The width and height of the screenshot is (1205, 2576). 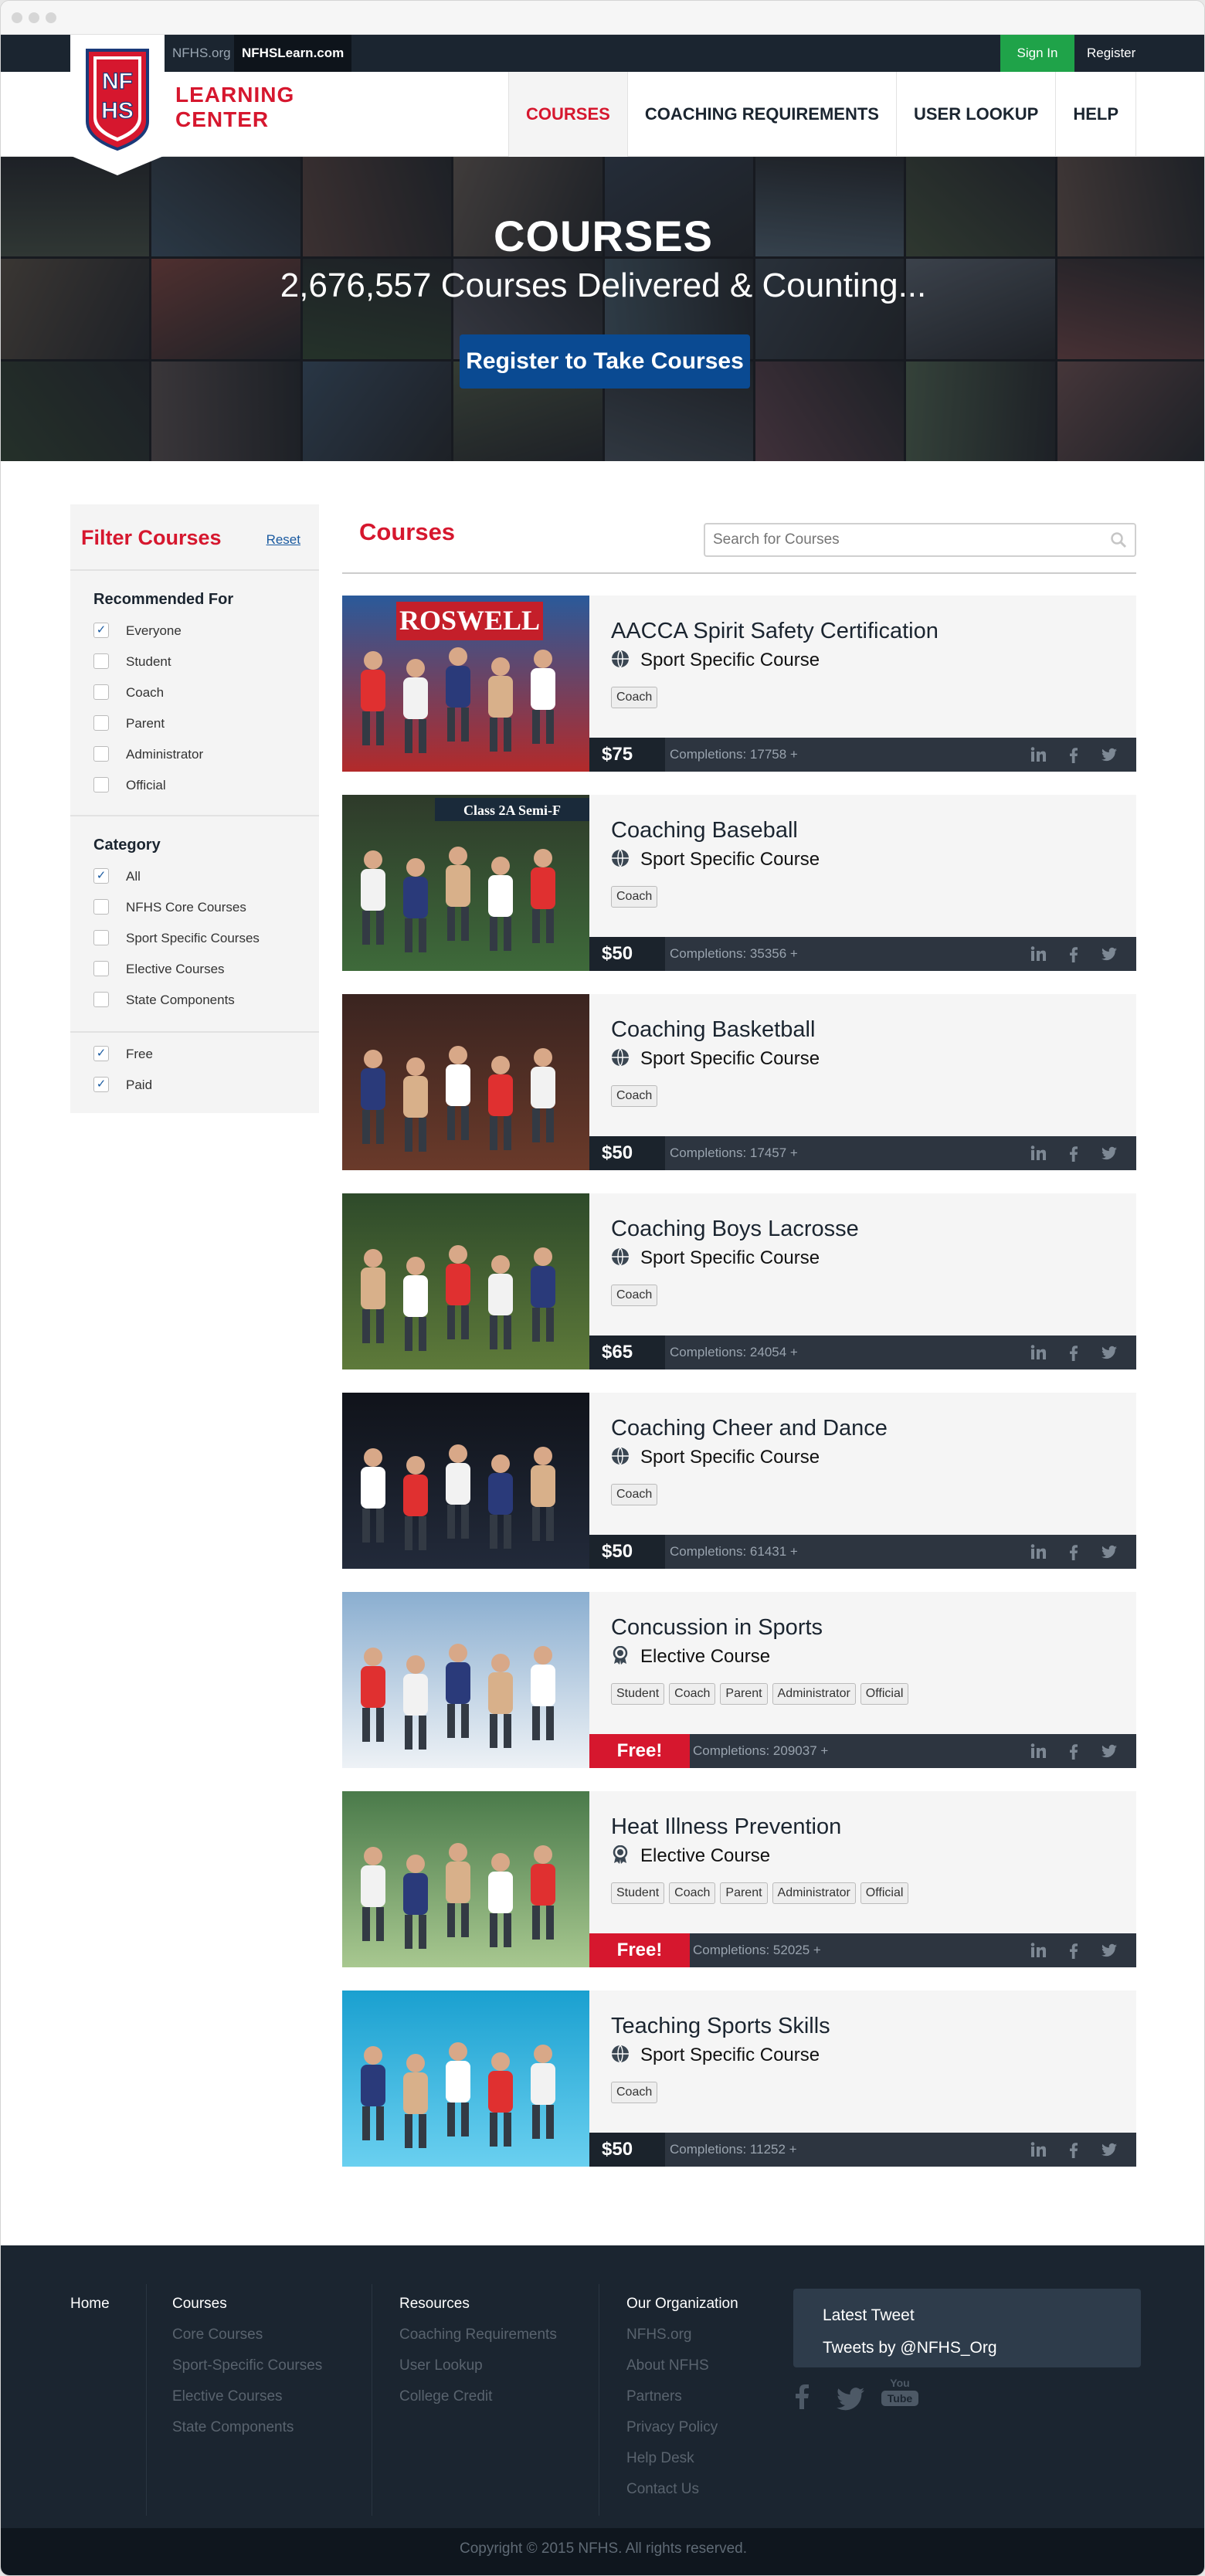 I want to click on course-title: Heat Illness Prevention, so click(x=726, y=1827).